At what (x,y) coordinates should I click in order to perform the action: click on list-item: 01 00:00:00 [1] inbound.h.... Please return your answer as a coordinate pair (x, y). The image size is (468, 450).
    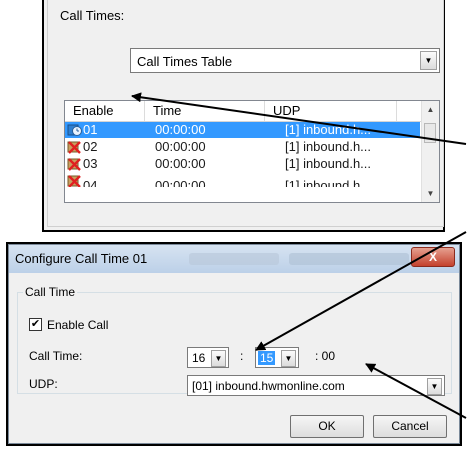
    Looking at the image, I should click on (242, 130).